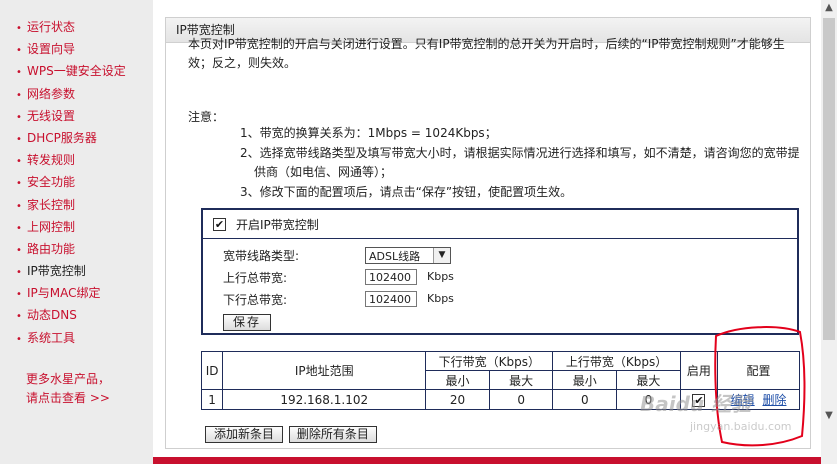 Image resolution: width=837 pixels, height=464 pixels. Describe the element at coordinates (648, 399) in the screenshot. I see `row-up-max: 0` at that location.